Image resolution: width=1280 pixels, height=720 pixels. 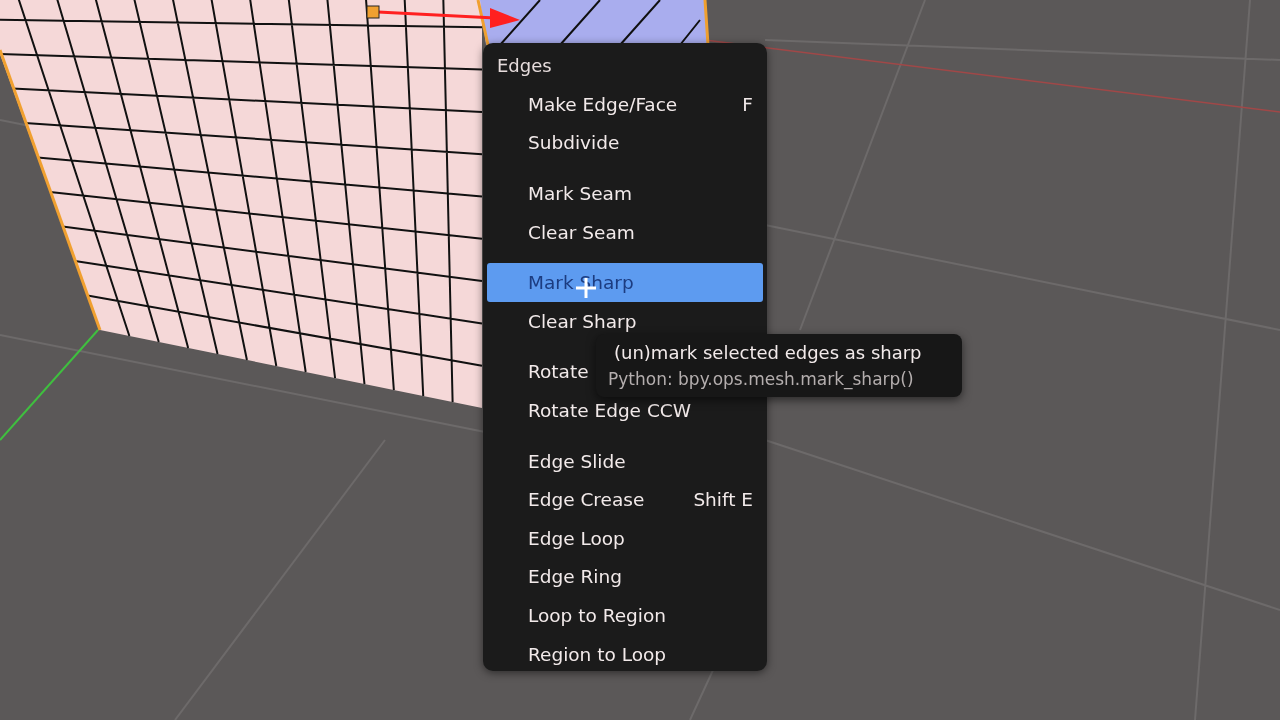 What do you see at coordinates (524, 66) in the screenshot?
I see `menu-title: Edges` at bounding box center [524, 66].